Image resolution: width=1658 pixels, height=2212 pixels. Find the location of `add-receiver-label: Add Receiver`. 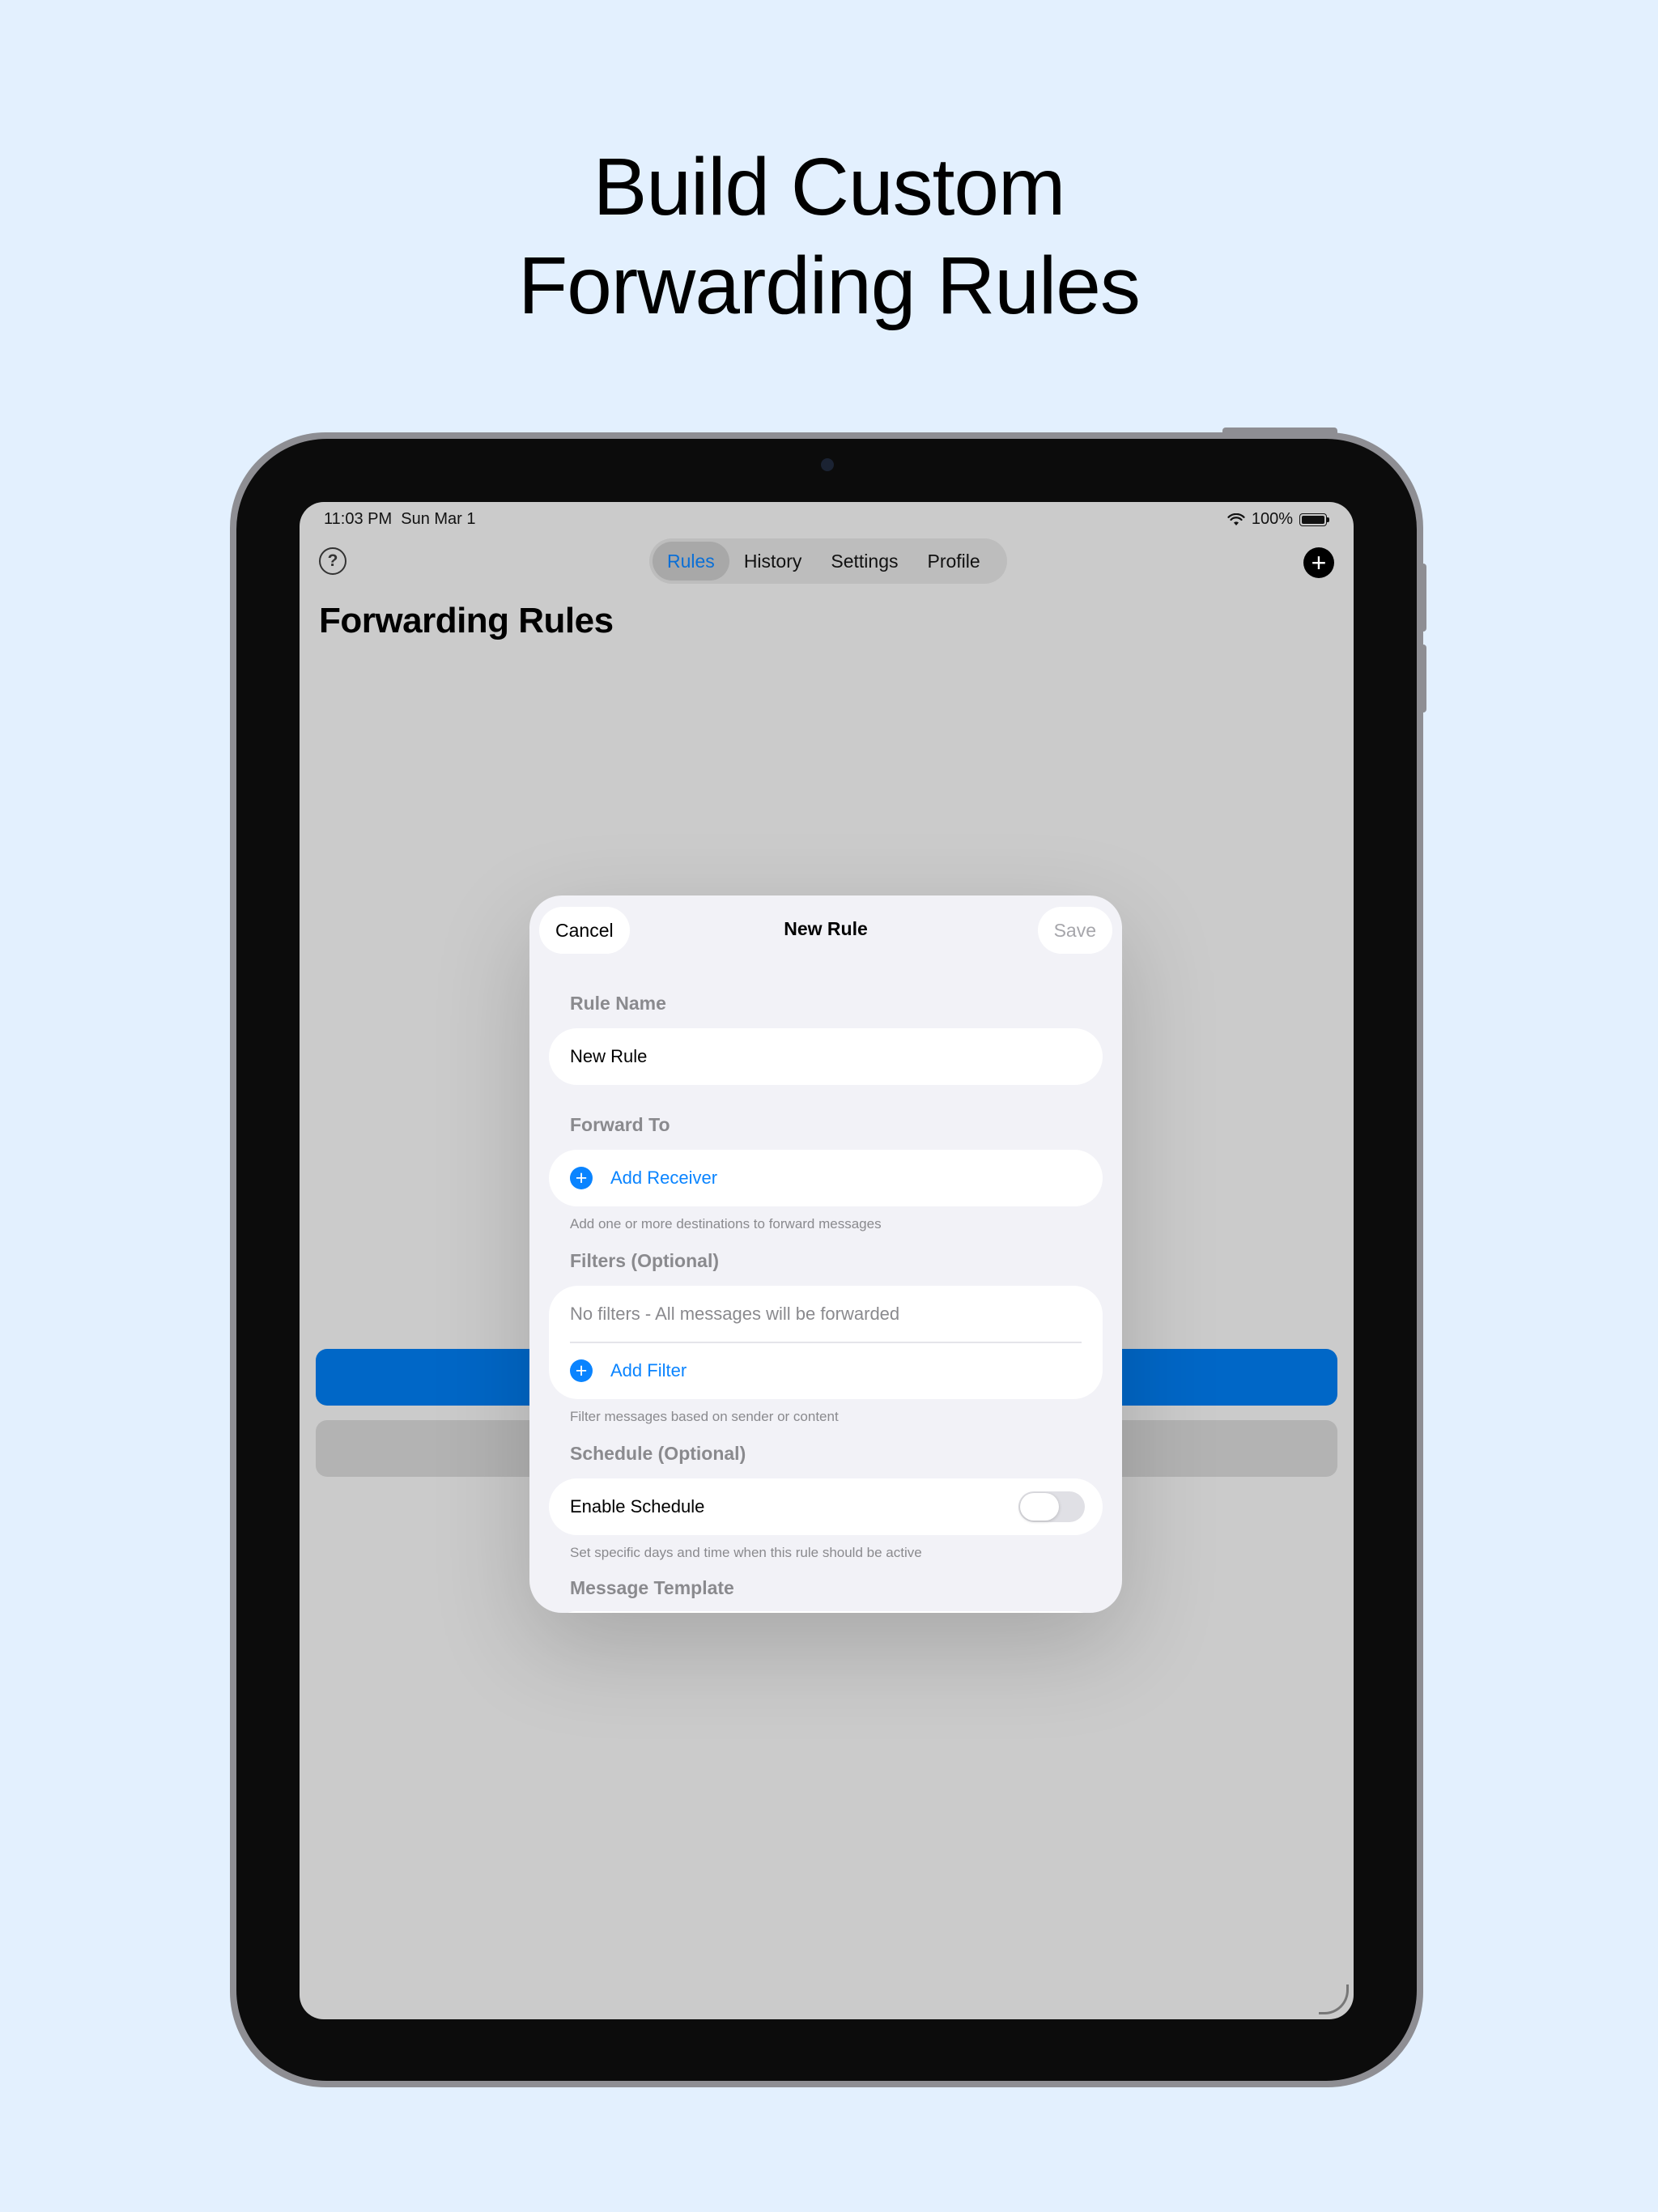

add-receiver-label: Add Receiver is located at coordinates (664, 1178).